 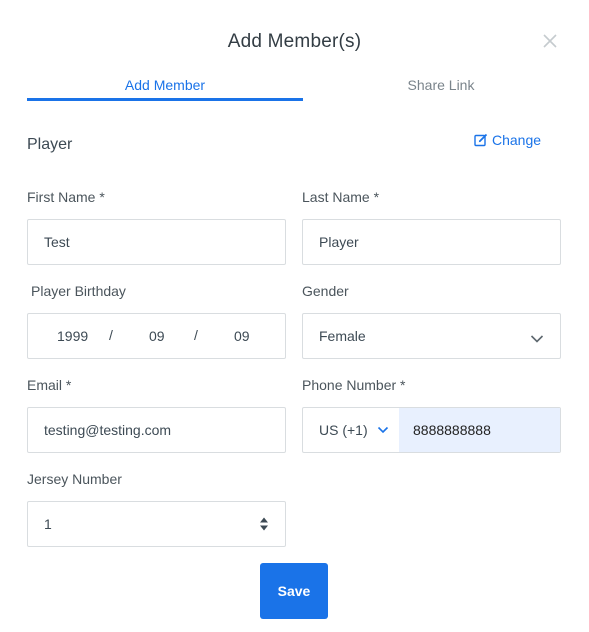 I want to click on edit-icon, so click(x=481, y=140).